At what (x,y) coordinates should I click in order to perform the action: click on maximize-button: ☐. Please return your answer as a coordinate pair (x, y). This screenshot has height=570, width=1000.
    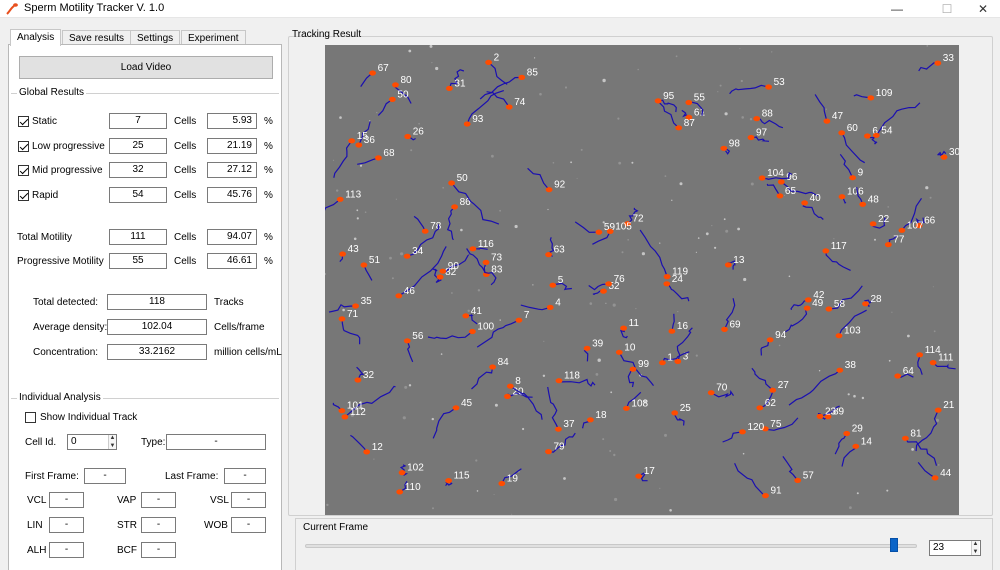
    Looking at the image, I should click on (947, 9).